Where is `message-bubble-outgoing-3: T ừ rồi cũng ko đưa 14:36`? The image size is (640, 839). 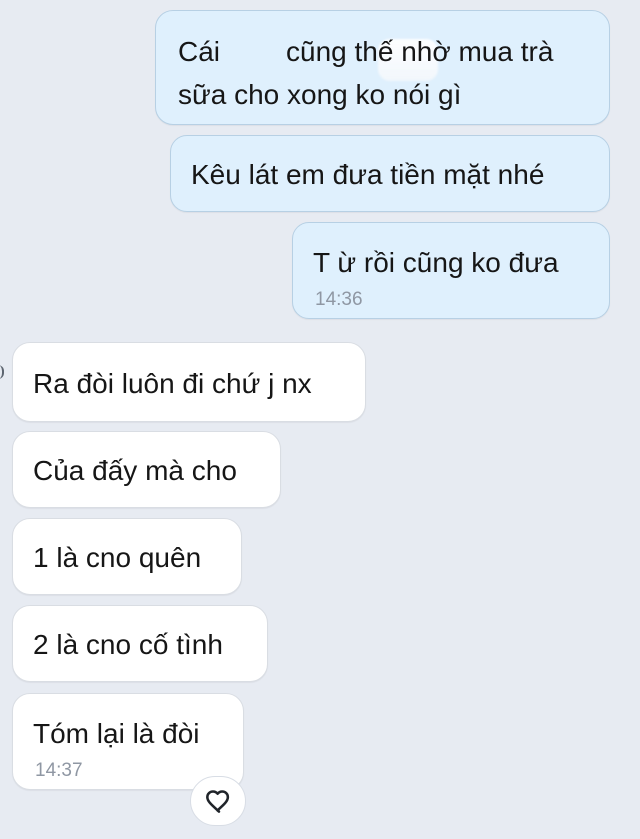 message-bubble-outgoing-3: T ừ rồi cũng ko đưa 14:36 is located at coordinates (451, 270).